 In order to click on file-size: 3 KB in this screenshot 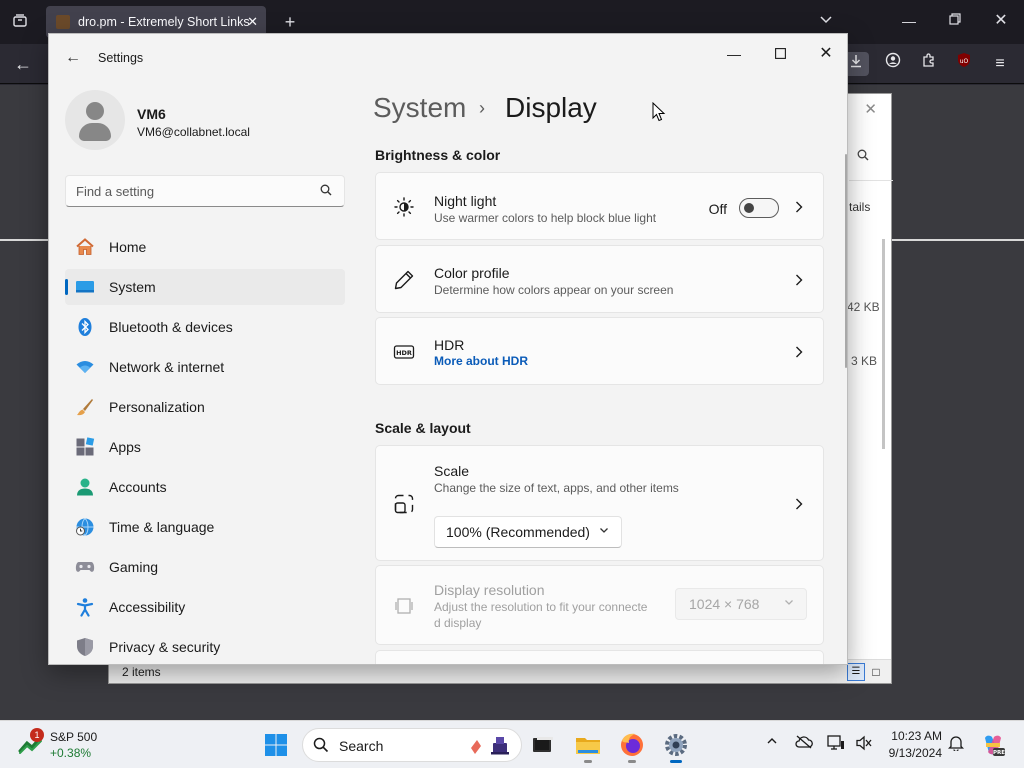, I will do `click(864, 361)`.